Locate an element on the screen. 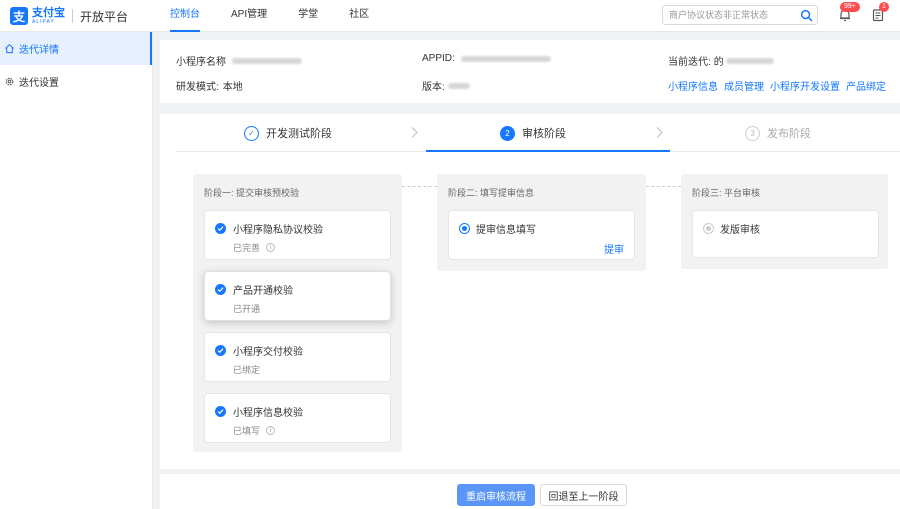 The height and width of the screenshot is (509, 900). logo: 支 支付宝 ALIPAY 开放平台 is located at coordinates (69, 16).